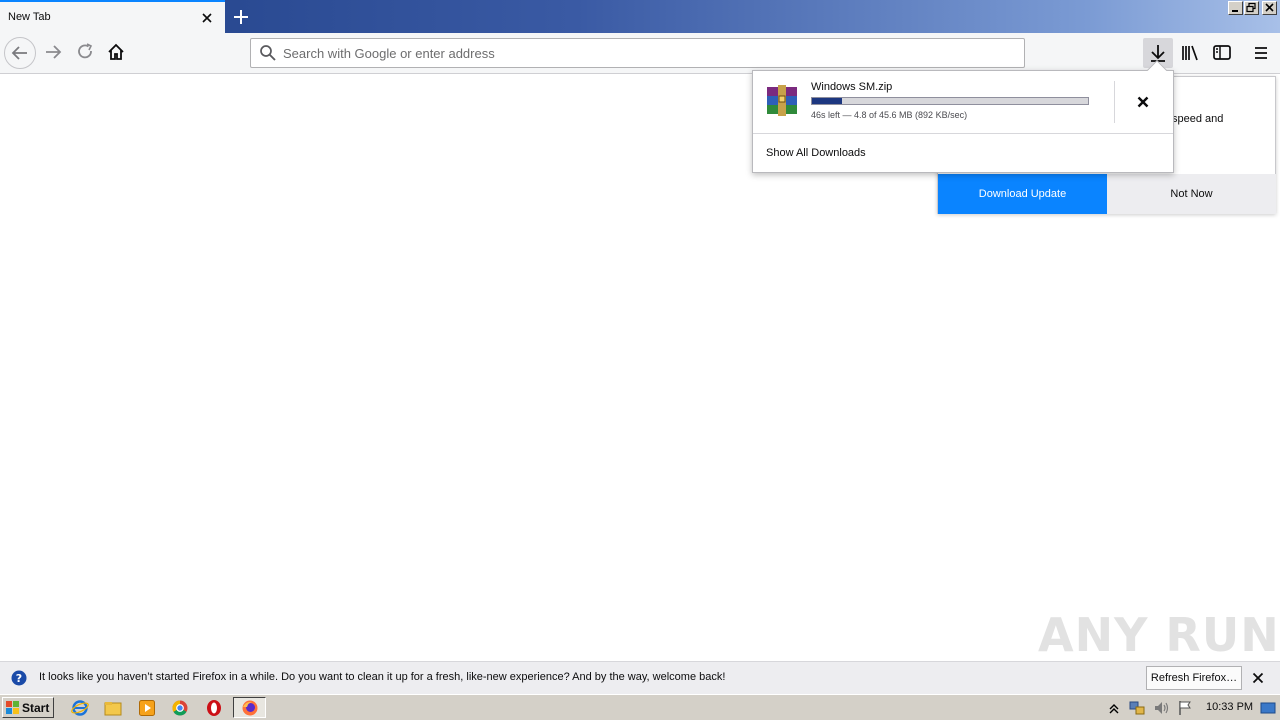 The width and height of the screenshot is (1280, 720). Describe the element at coordinates (640, 16) in the screenshot. I see `tab-strip: New Tab` at that location.